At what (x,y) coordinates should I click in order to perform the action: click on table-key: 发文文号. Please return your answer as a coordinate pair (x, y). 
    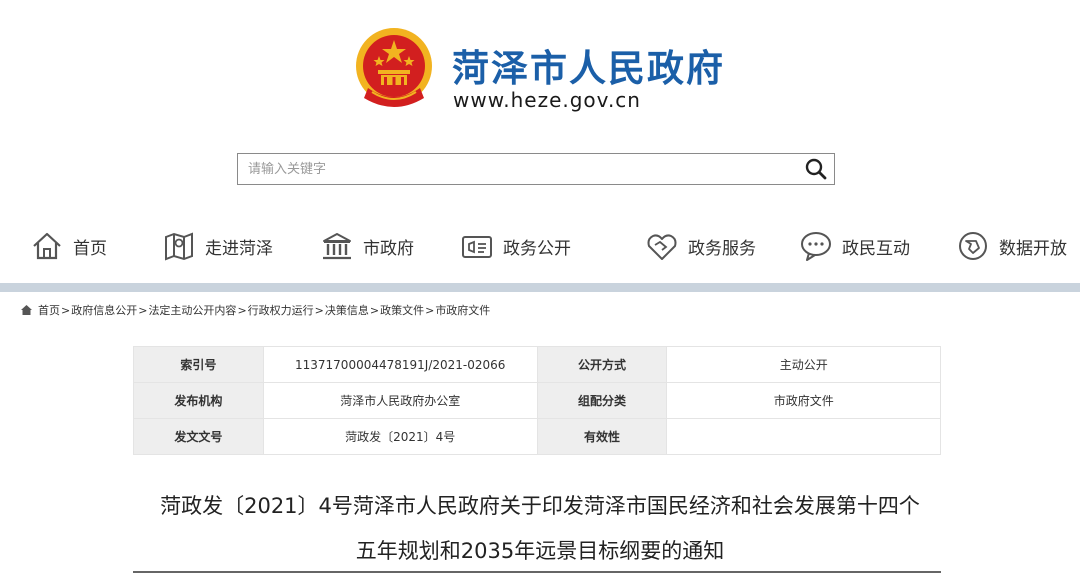
    Looking at the image, I should click on (198, 436).